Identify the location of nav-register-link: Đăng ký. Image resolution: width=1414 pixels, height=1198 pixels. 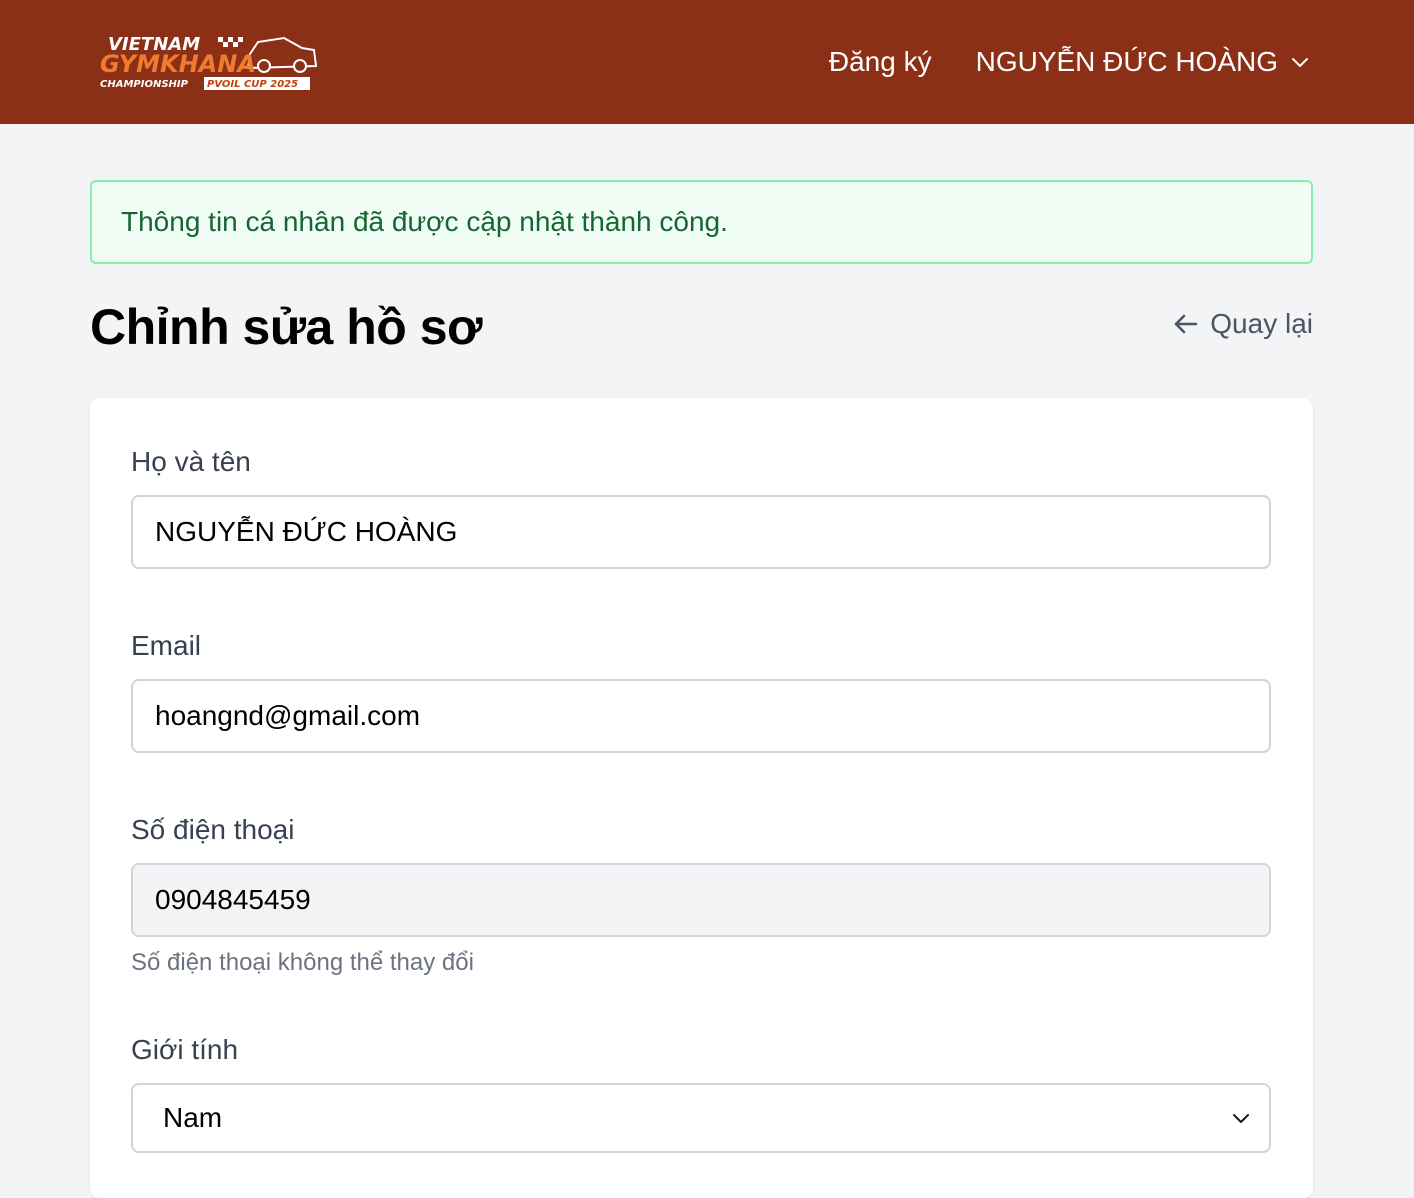
(880, 62).